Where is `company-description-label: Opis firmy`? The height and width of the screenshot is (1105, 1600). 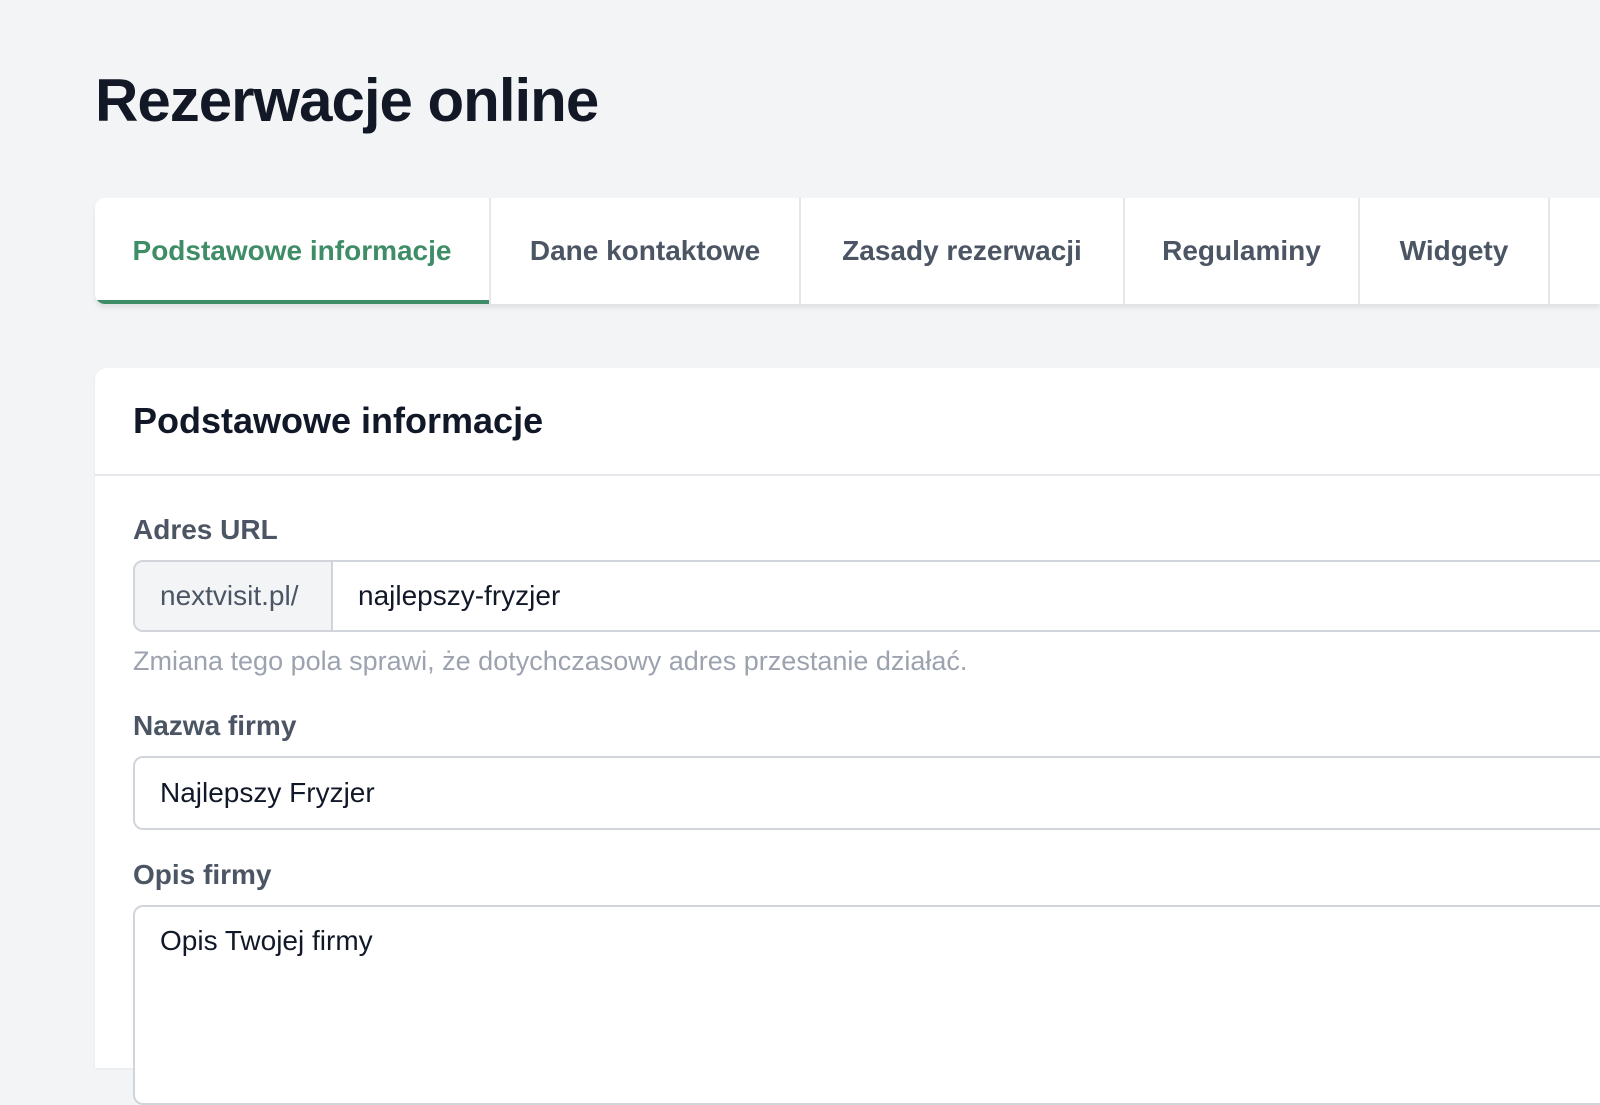 company-description-label: Opis firmy is located at coordinates (202, 874).